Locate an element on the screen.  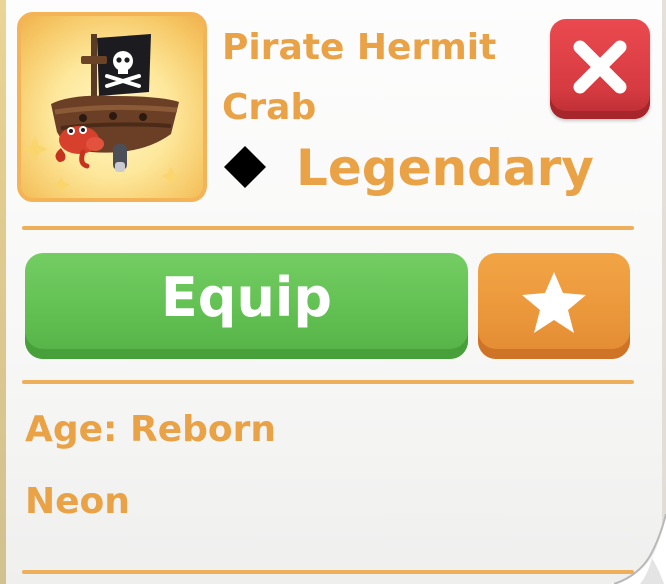
star-icon is located at coordinates (554, 302).